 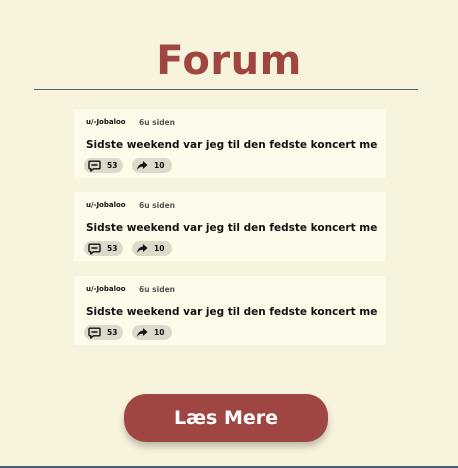 What do you see at coordinates (226, 89) in the screenshot?
I see `title-divider` at bounding box center [226, 89].